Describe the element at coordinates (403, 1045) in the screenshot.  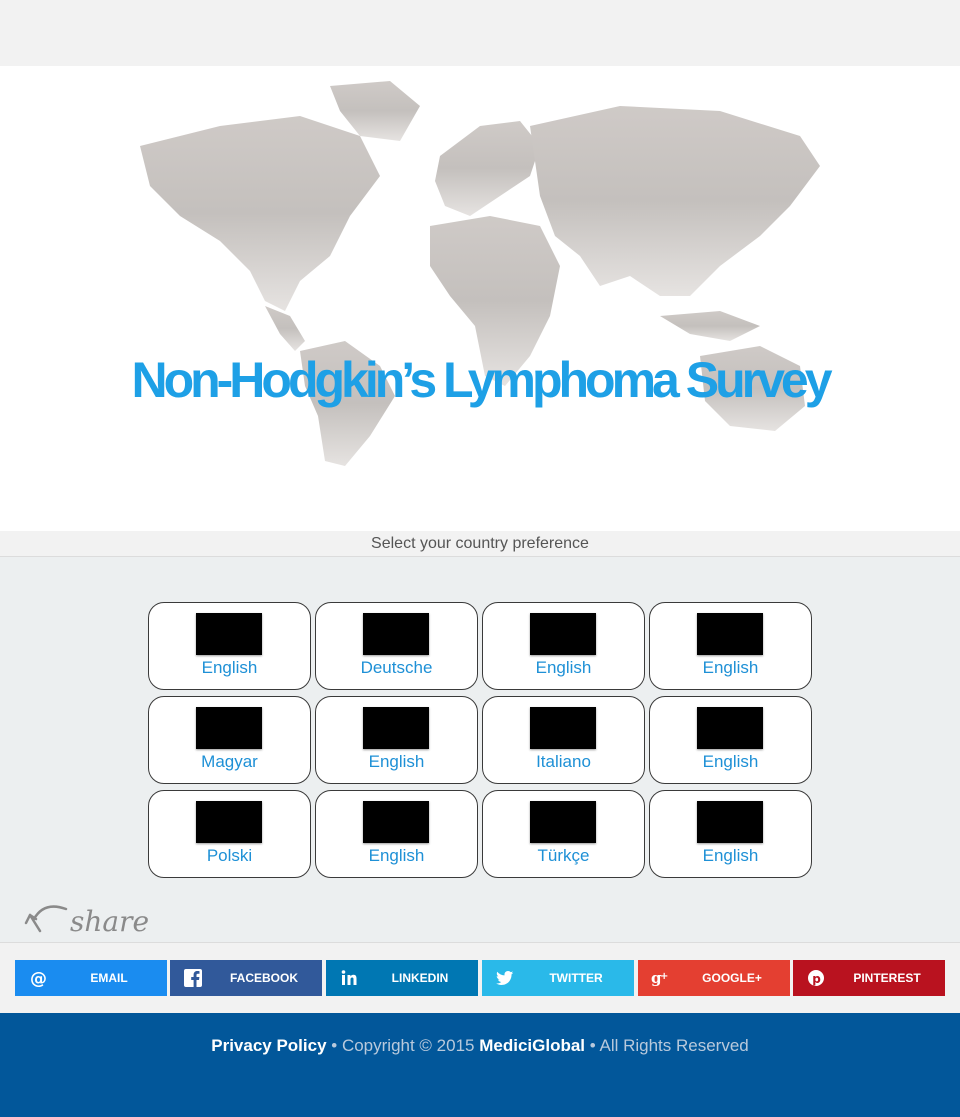
I see `copyright-text: • Copyright © 2015` at that location.